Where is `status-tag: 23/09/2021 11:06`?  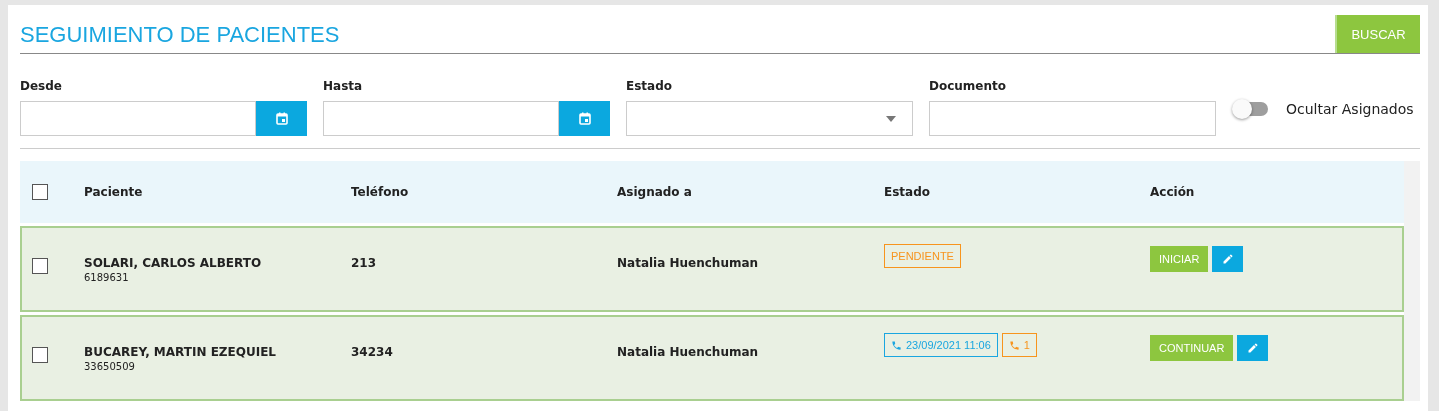
status-tag: 23/09/2021 11:06 is located at coordinates (941, 345).